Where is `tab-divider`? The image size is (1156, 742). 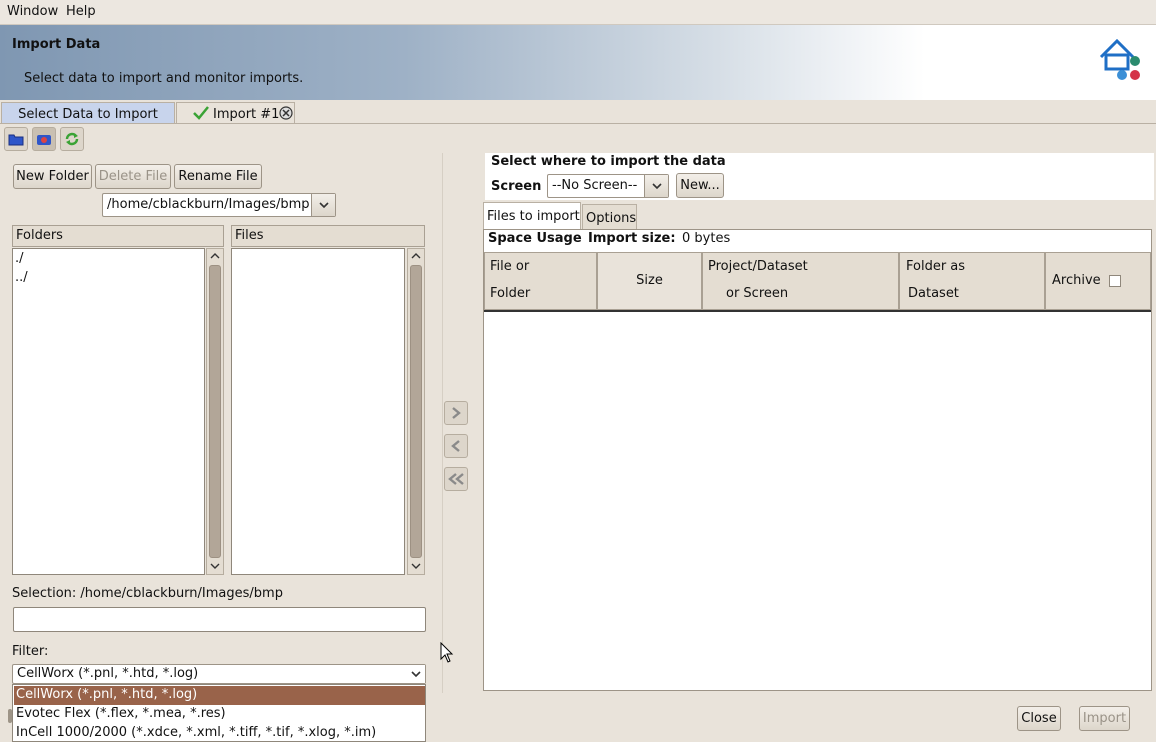
tab-divider is located at coordinates (578, 123).